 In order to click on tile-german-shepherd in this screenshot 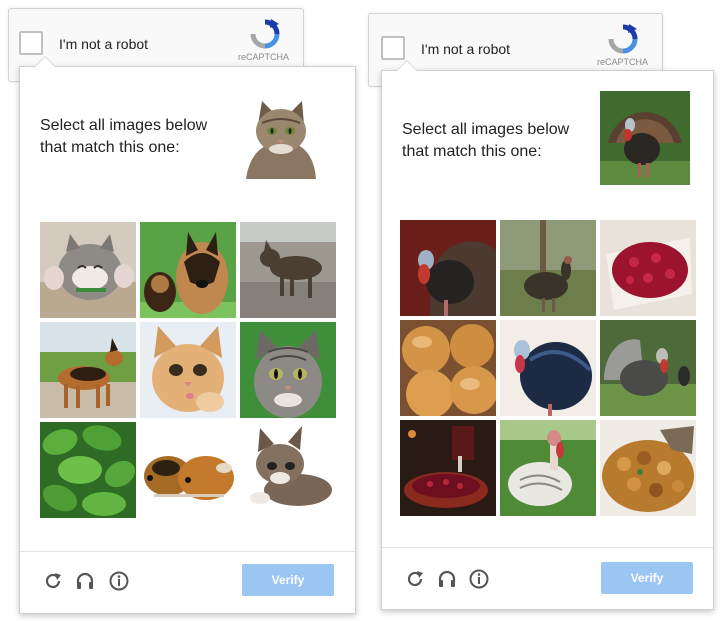, I will do `click(88, 370)`.